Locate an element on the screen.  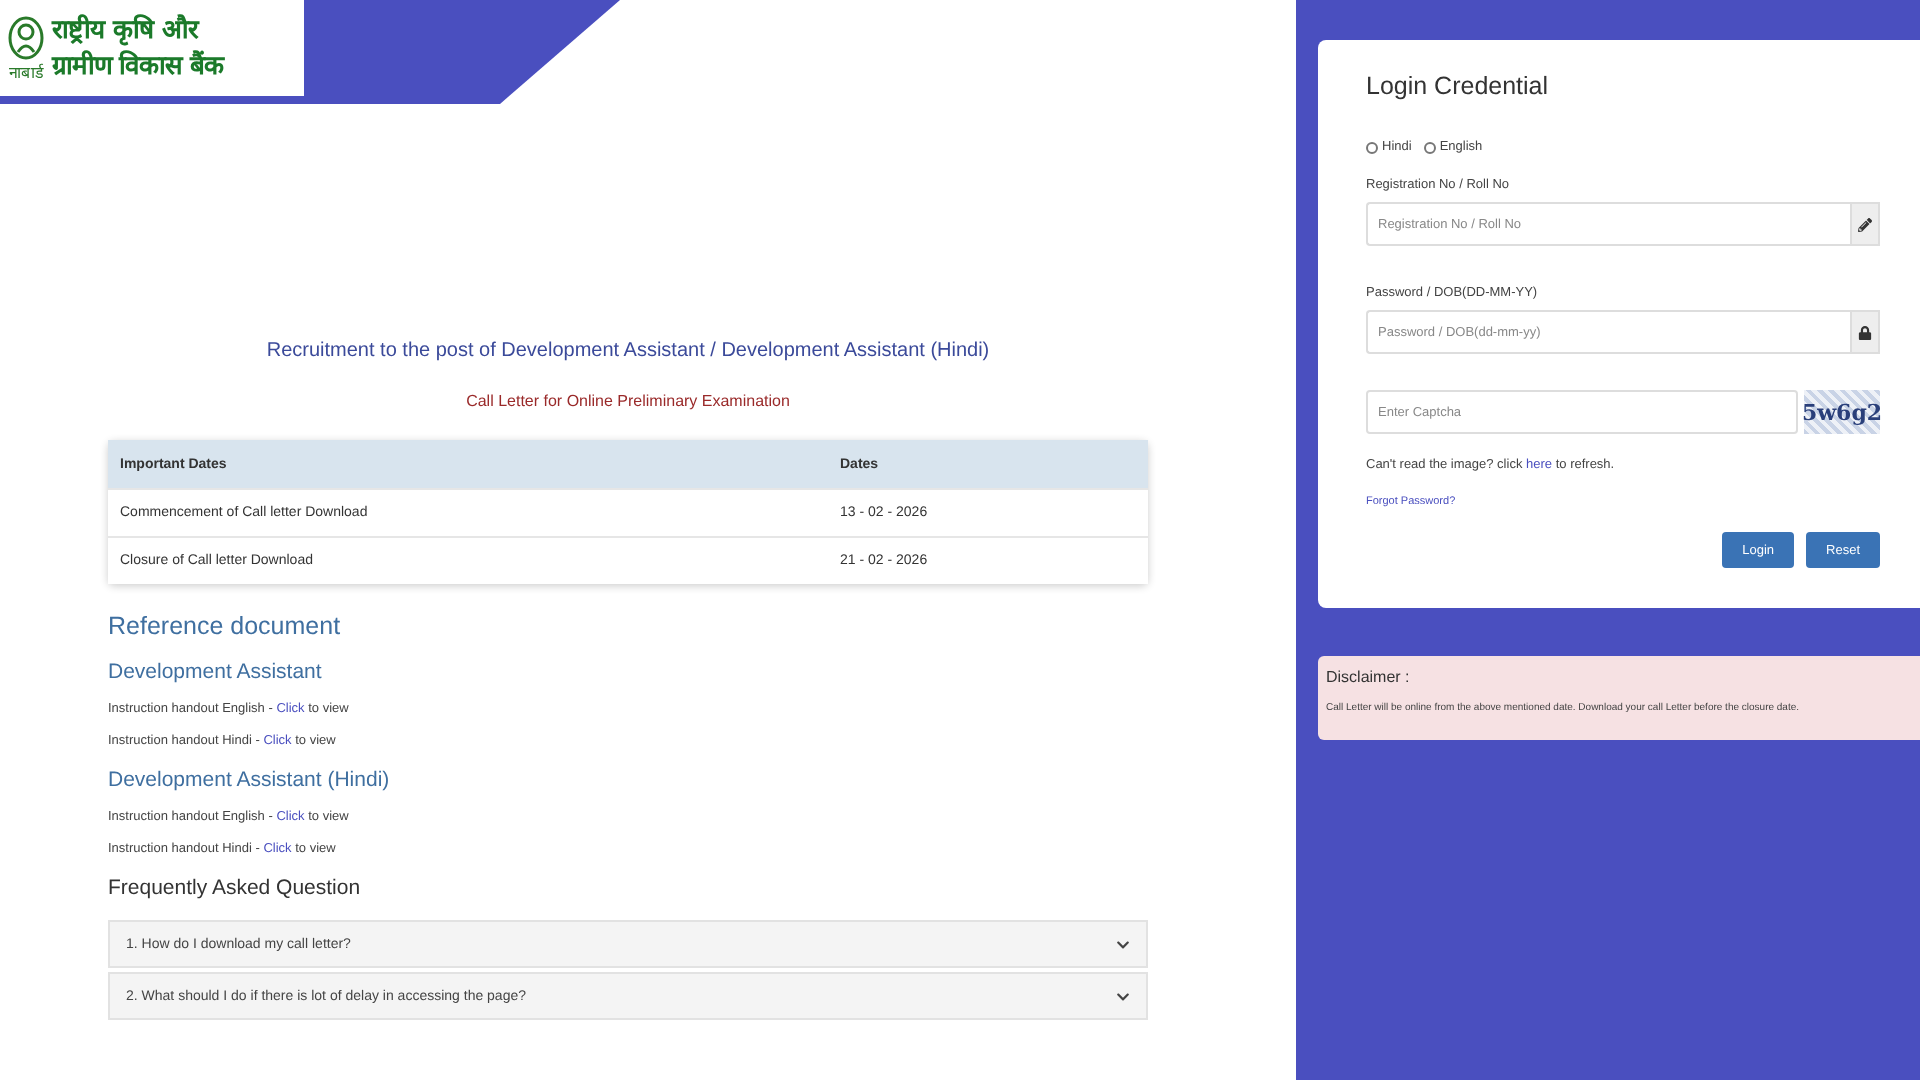
subsection-title: Development Assistant is located at coordinates (216, 672).